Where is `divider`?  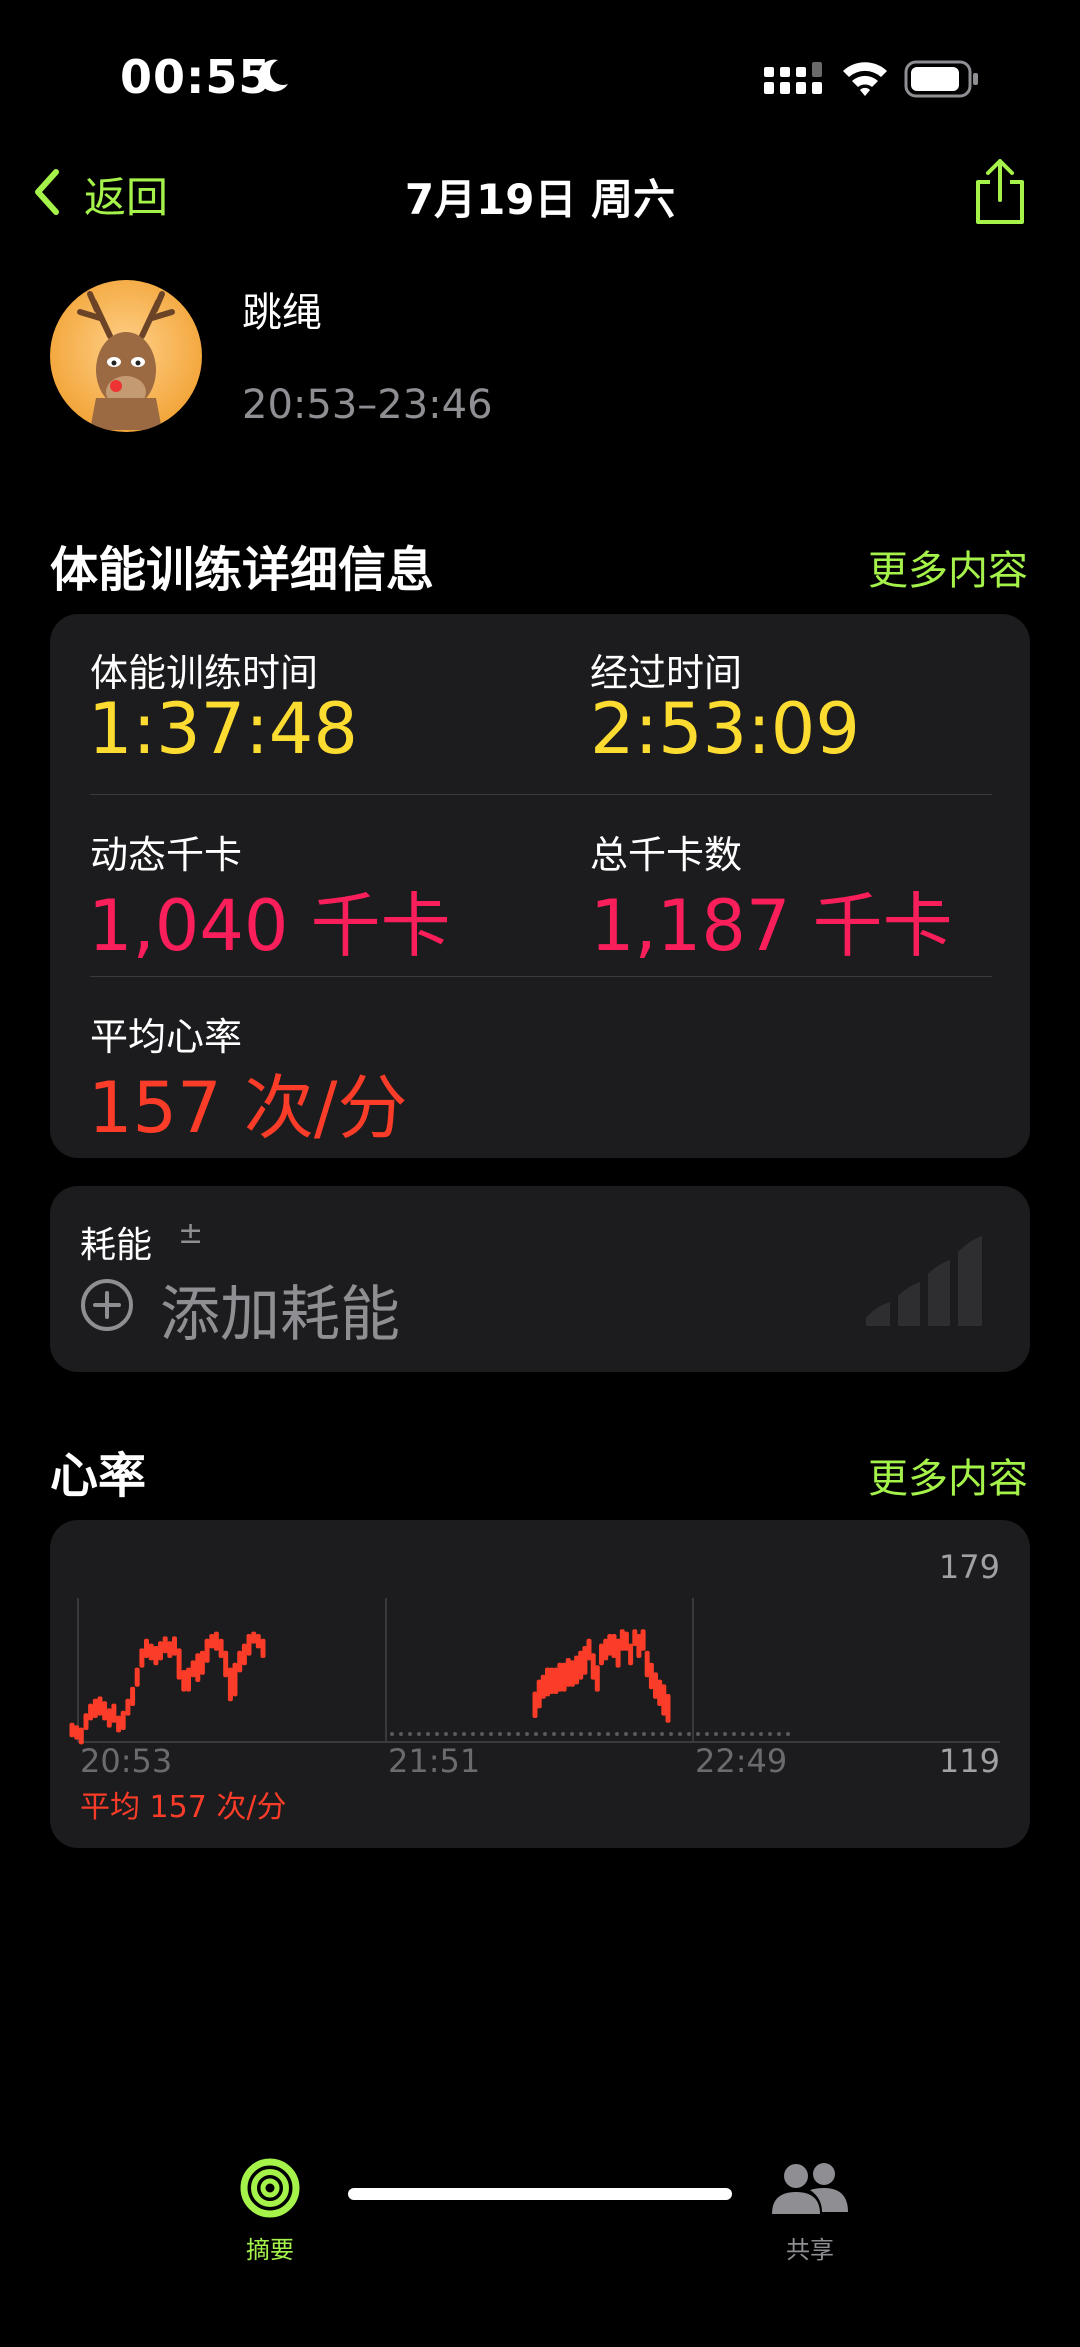 divider is located at coordinates (541, 794).